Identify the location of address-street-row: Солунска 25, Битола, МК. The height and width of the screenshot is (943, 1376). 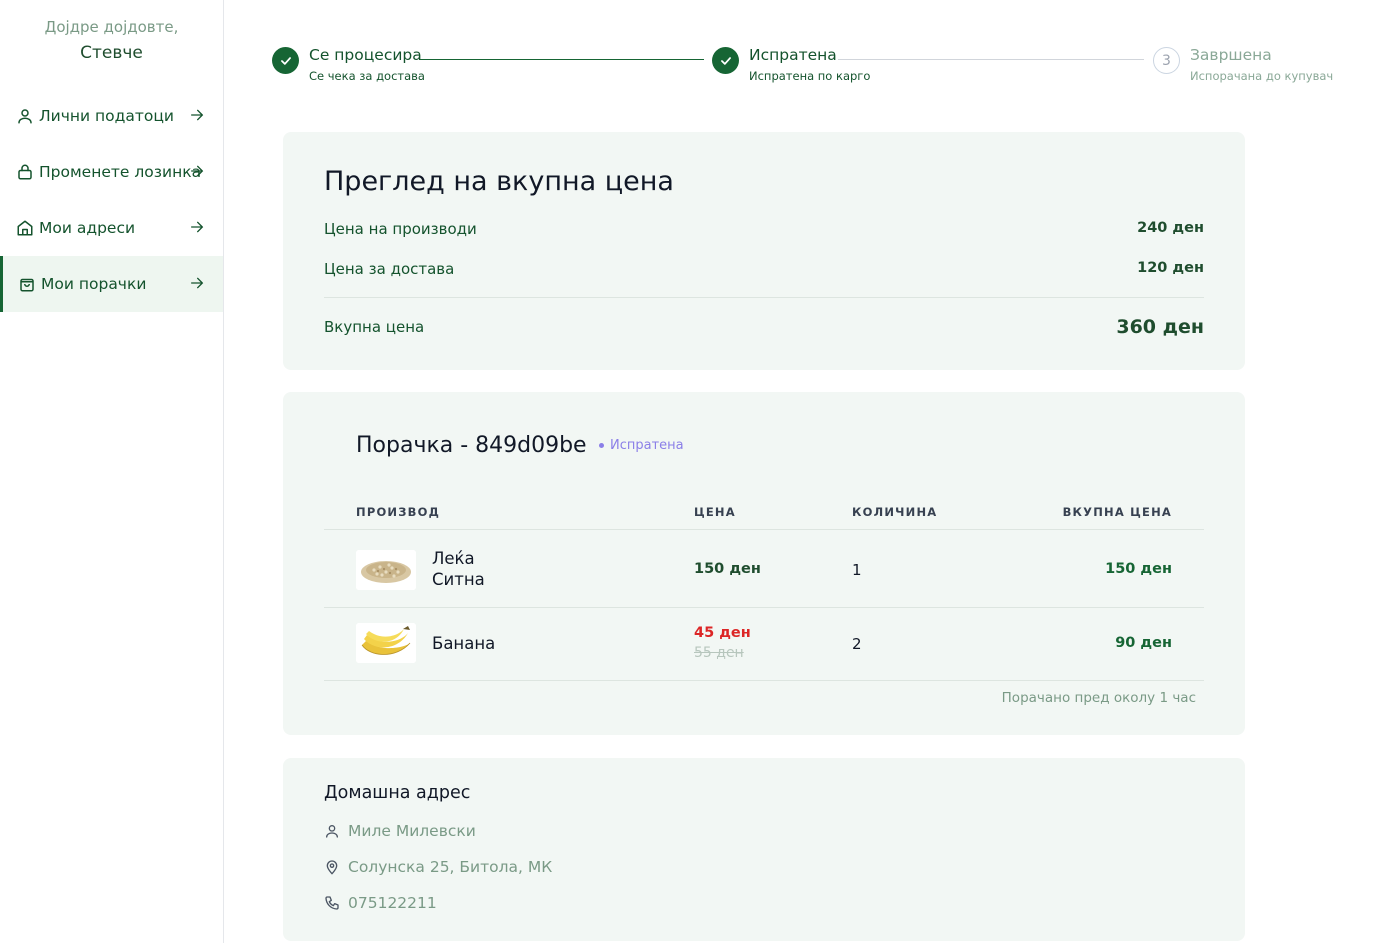
(438, 867).